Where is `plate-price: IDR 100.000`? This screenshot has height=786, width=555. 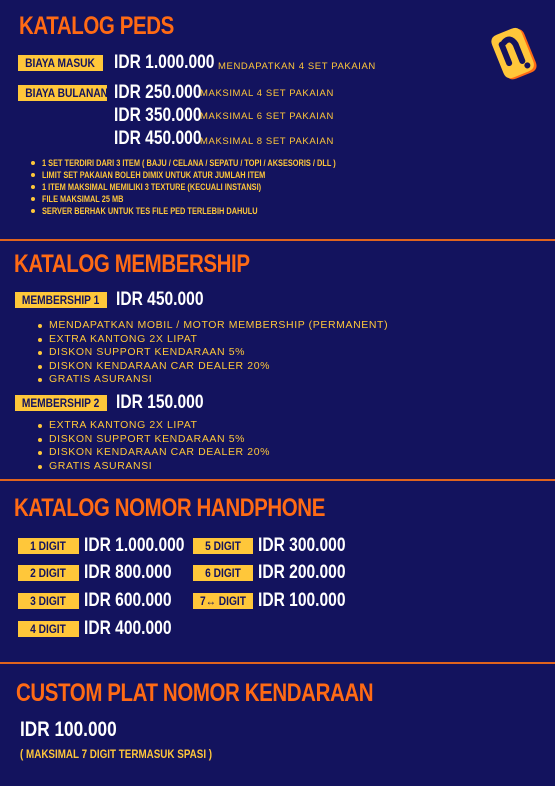
plate-price: IDR 100.000 is located at coordinates (68, 729).